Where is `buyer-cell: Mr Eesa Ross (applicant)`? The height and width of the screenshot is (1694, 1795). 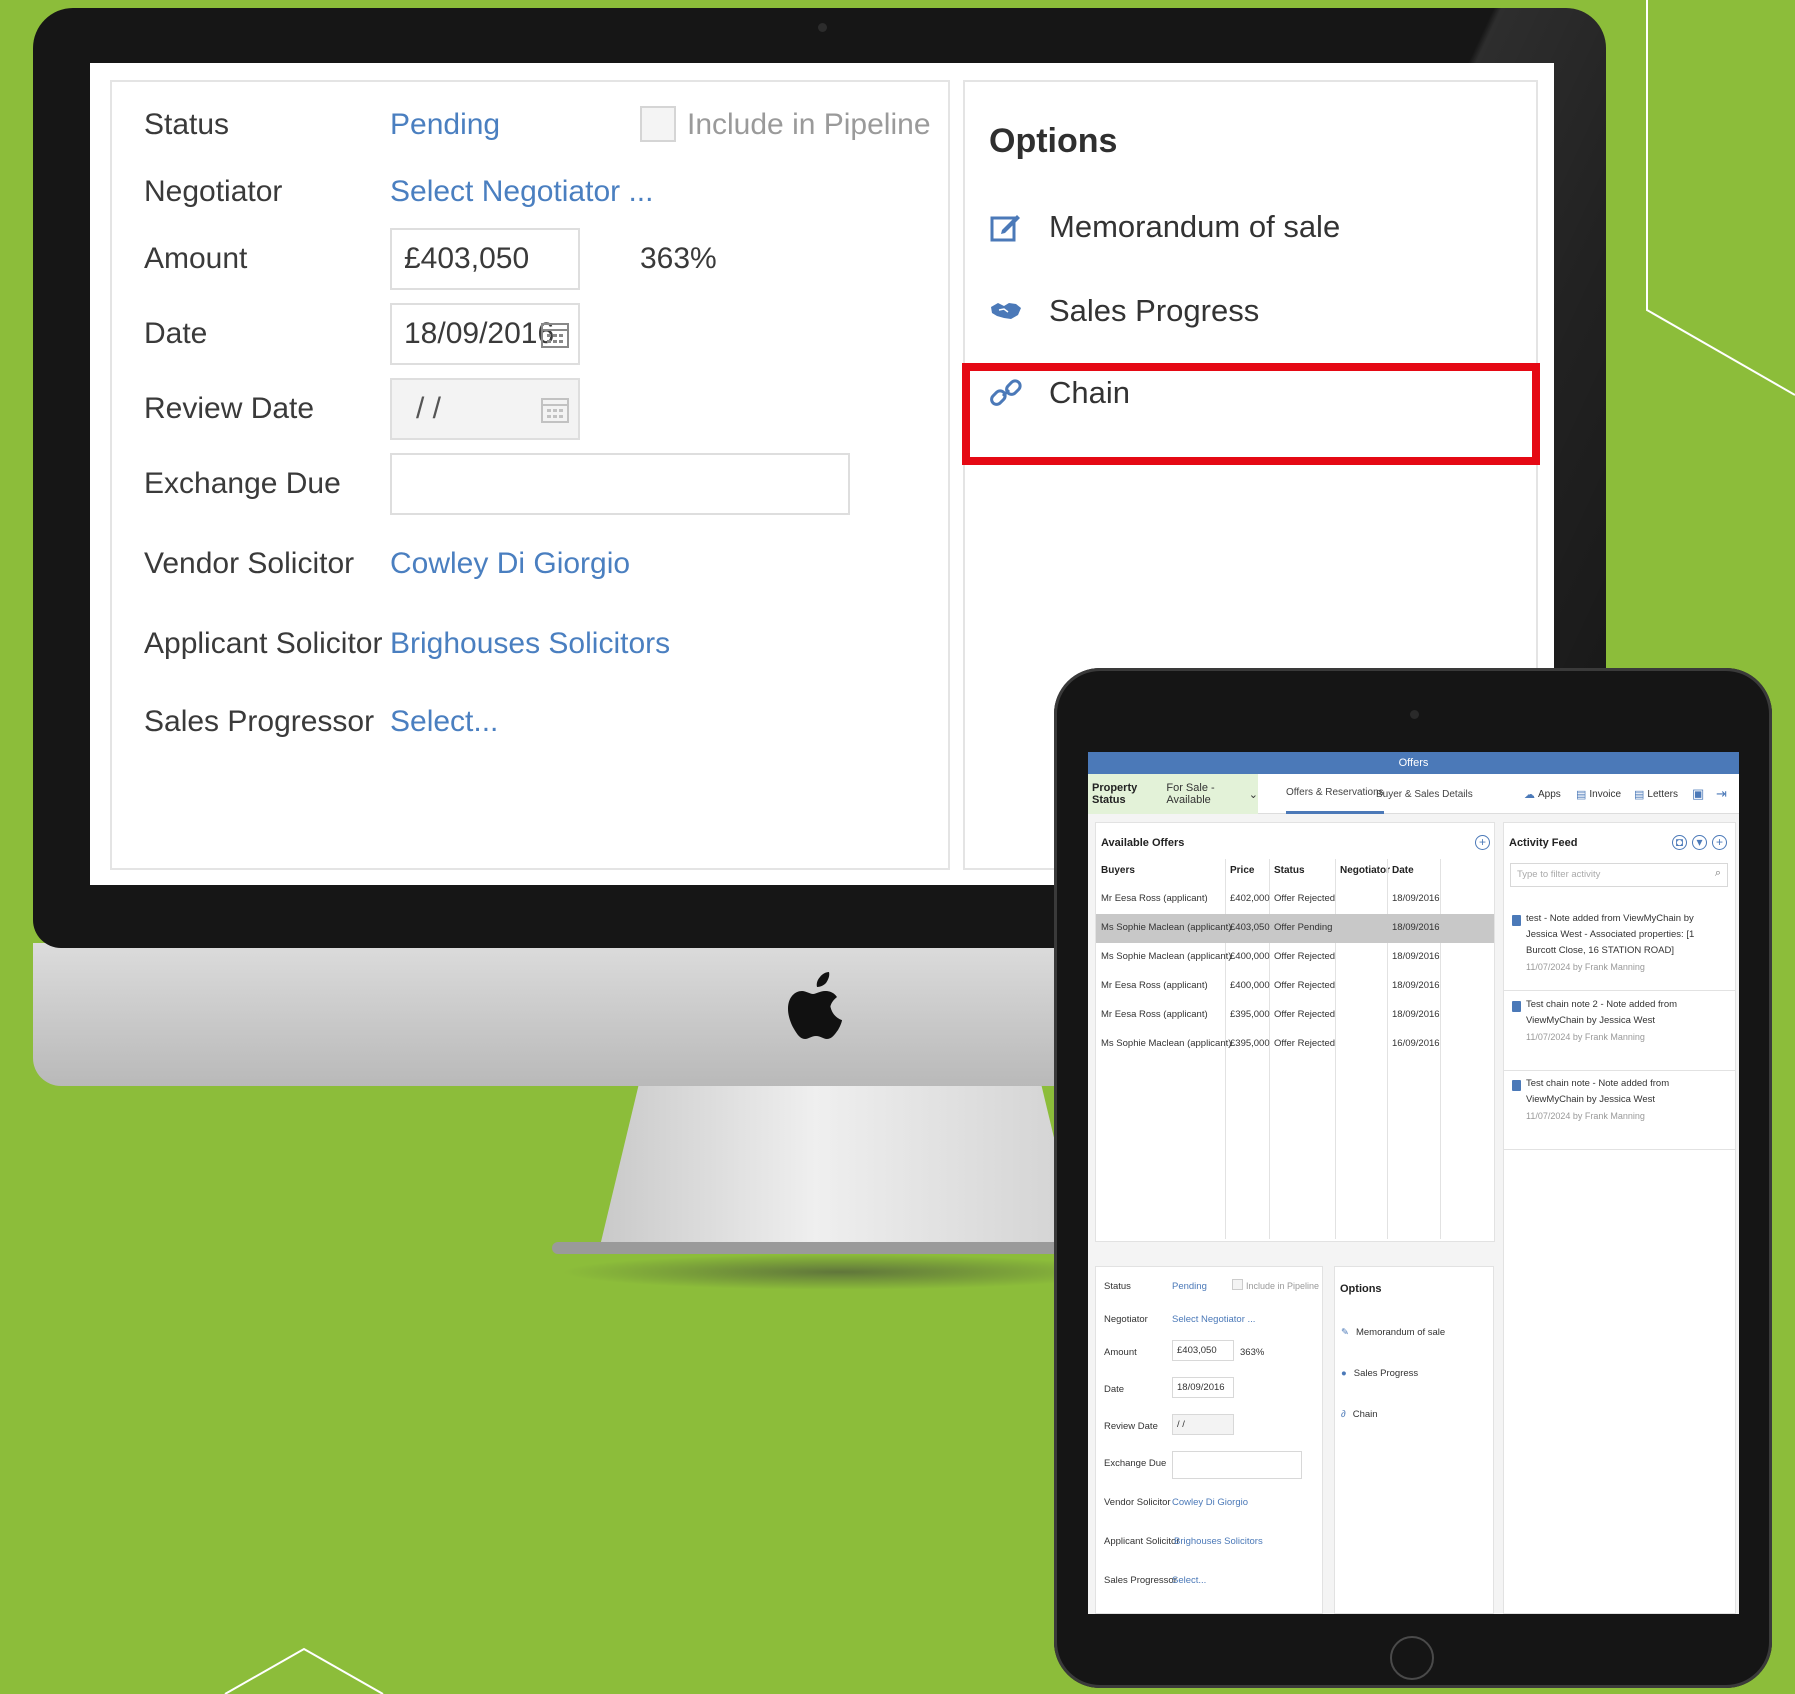 buyer-cell: Mr Eesa Ross (applicant) is located at coordinates (1154, 898).